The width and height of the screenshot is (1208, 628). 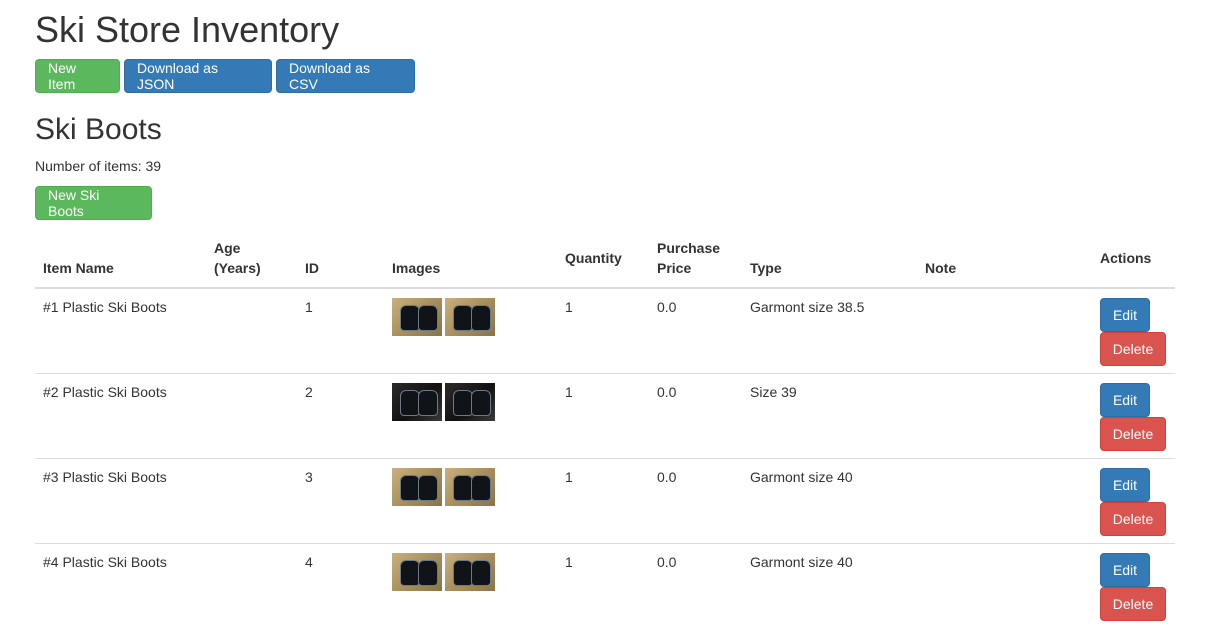 What do you see at coordinates (120, 501) in the screenshot?
I see `cell-item-name: #3 Plastic Ski Boots` at bounding box center [120, 501].